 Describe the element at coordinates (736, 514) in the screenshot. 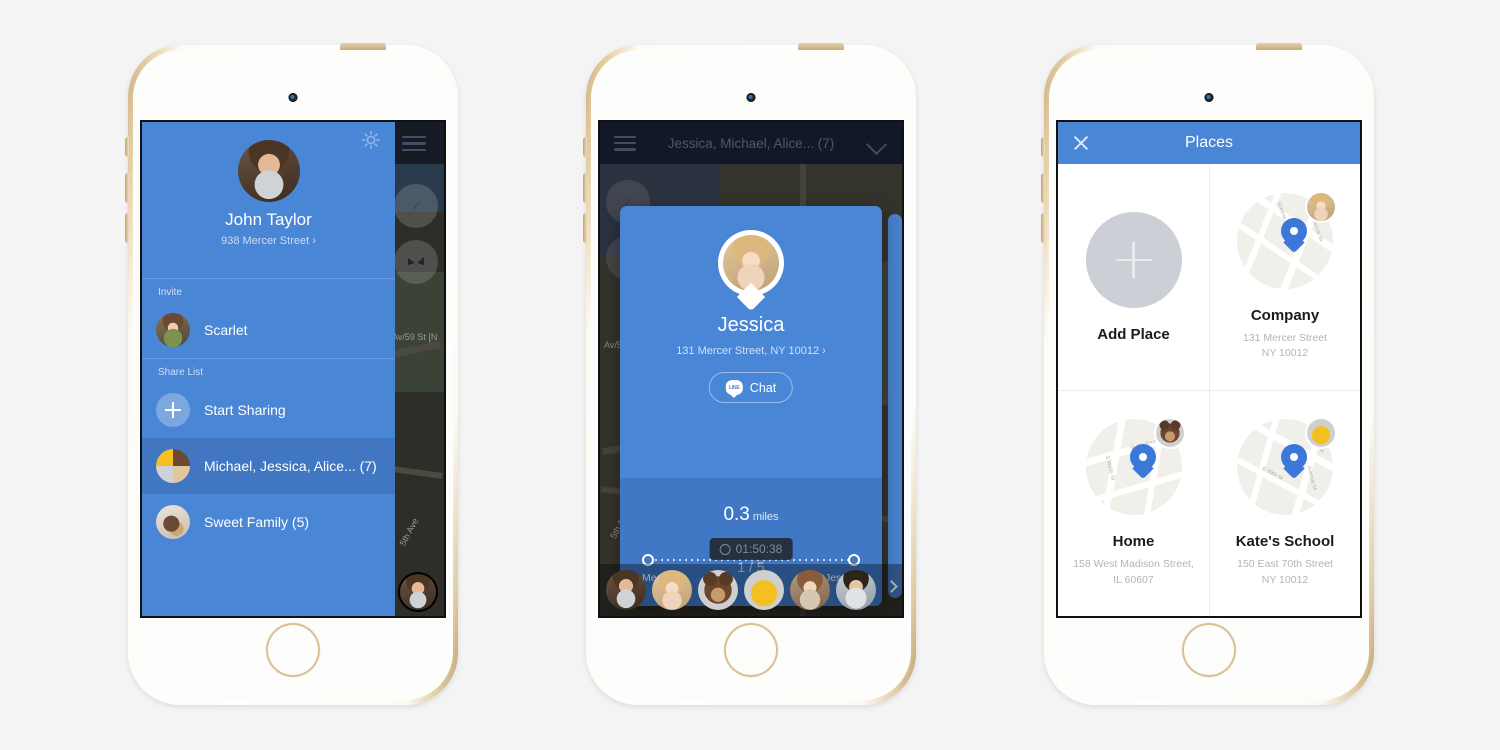

I see `distance-value: 0.3` at that location.